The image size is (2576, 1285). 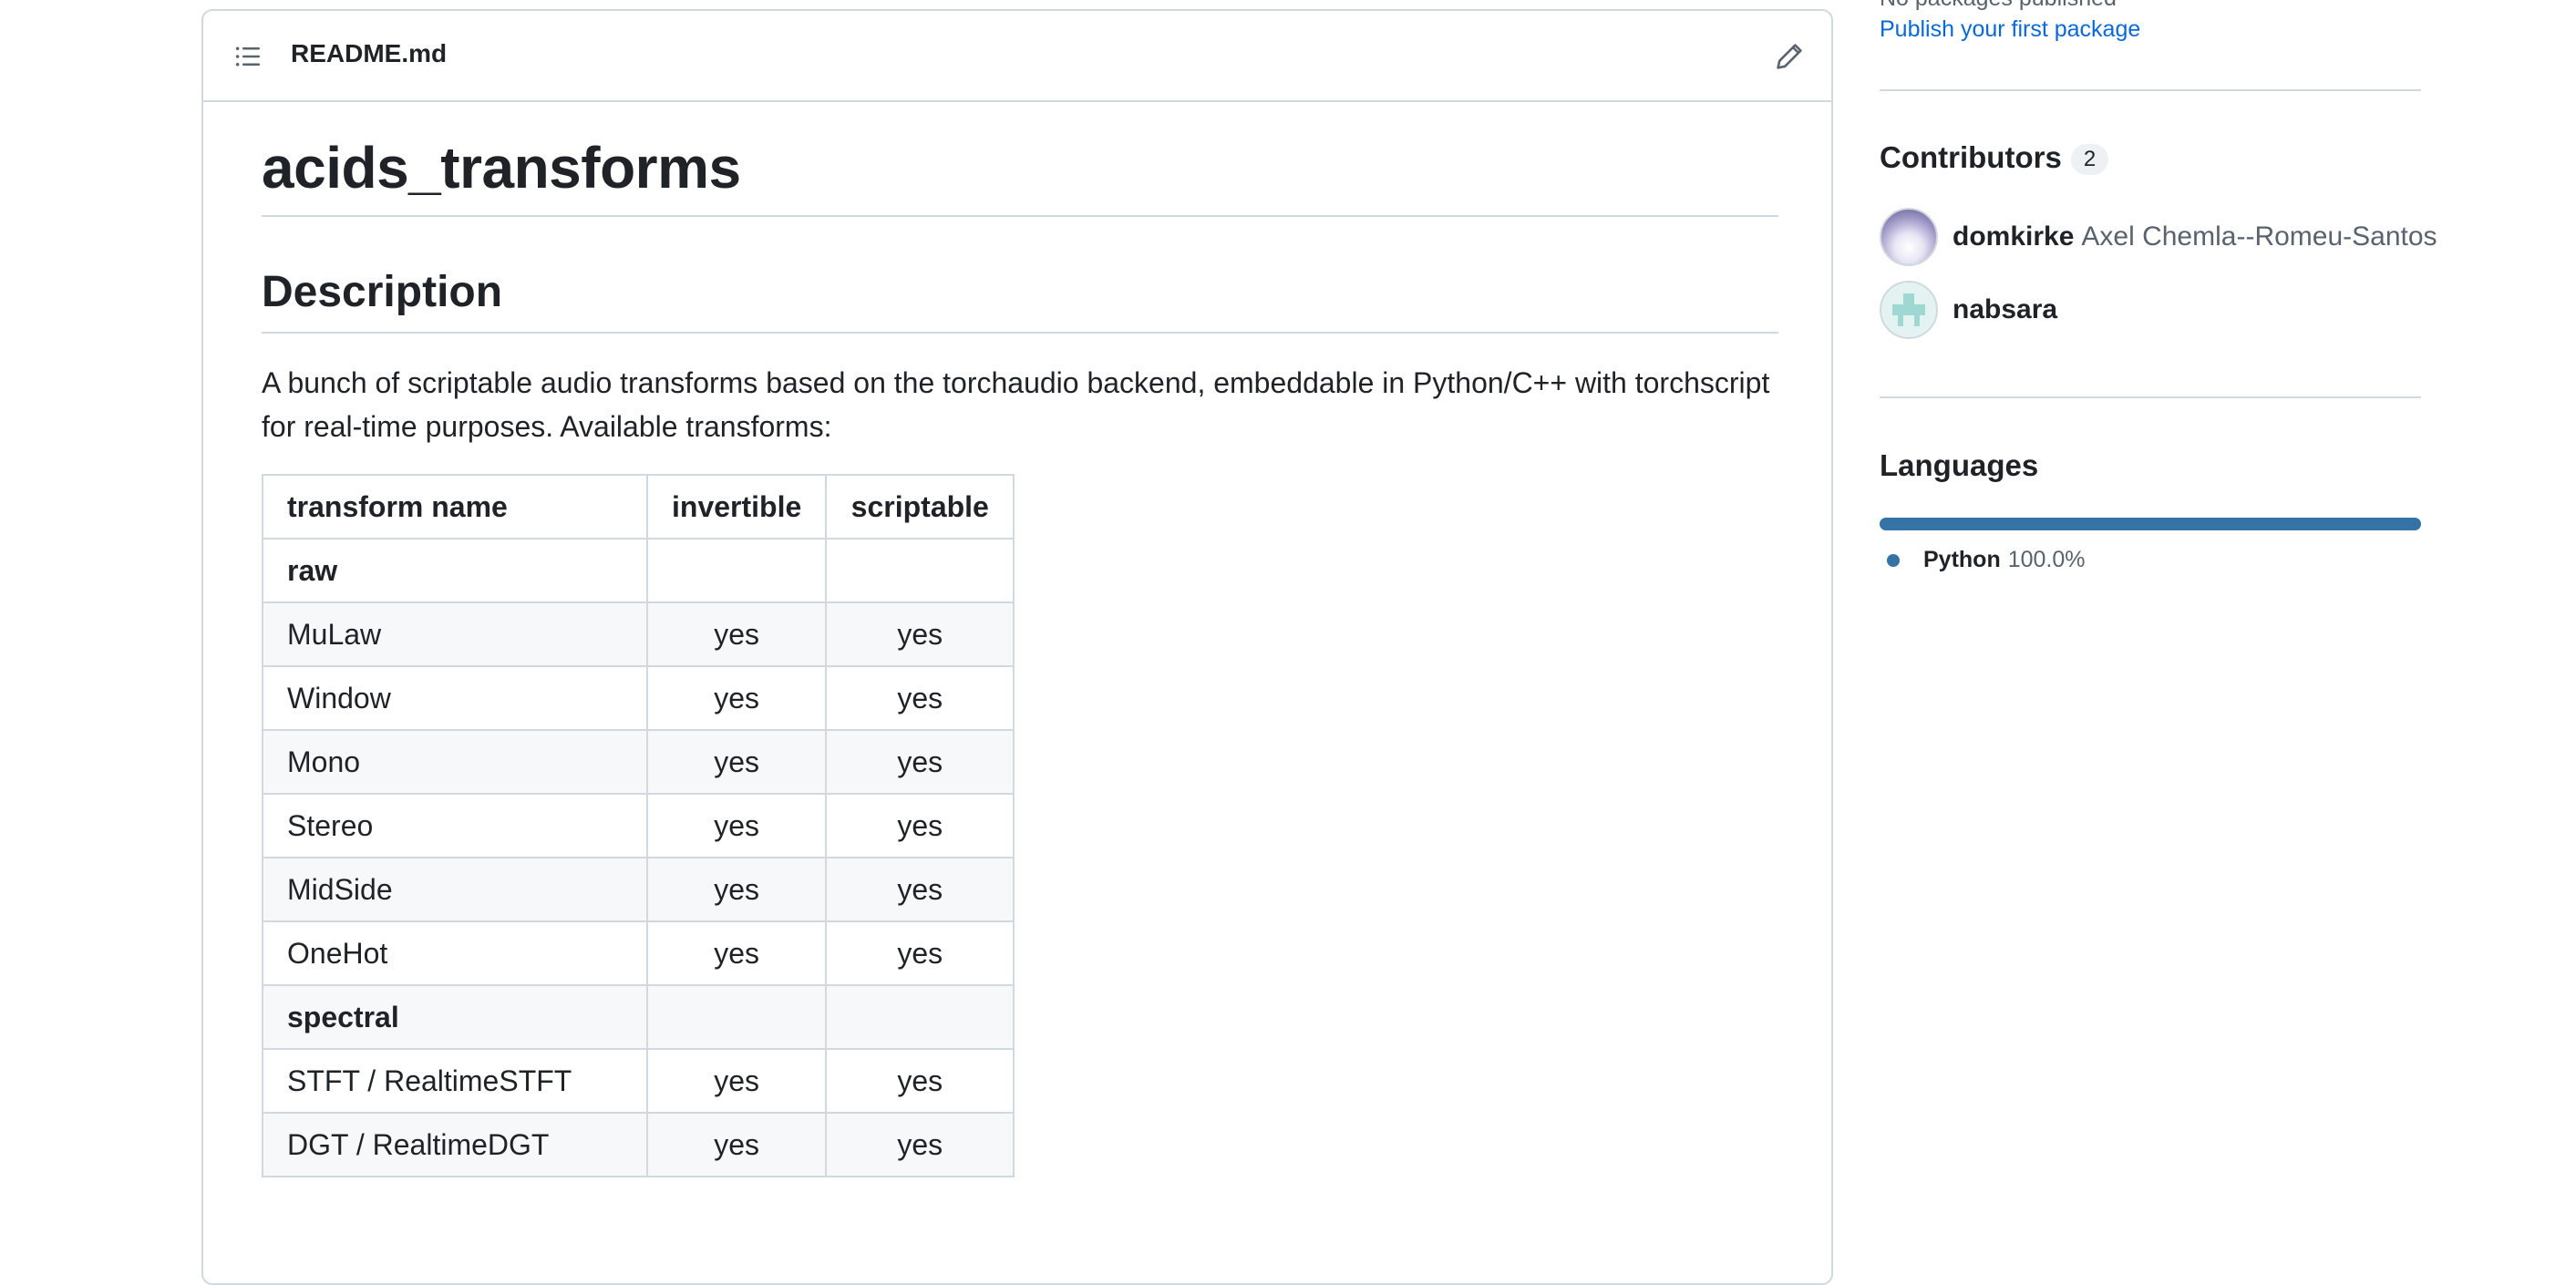 I want to click on contributors-heading: Contributors 2, so click(x=1994, y=158).